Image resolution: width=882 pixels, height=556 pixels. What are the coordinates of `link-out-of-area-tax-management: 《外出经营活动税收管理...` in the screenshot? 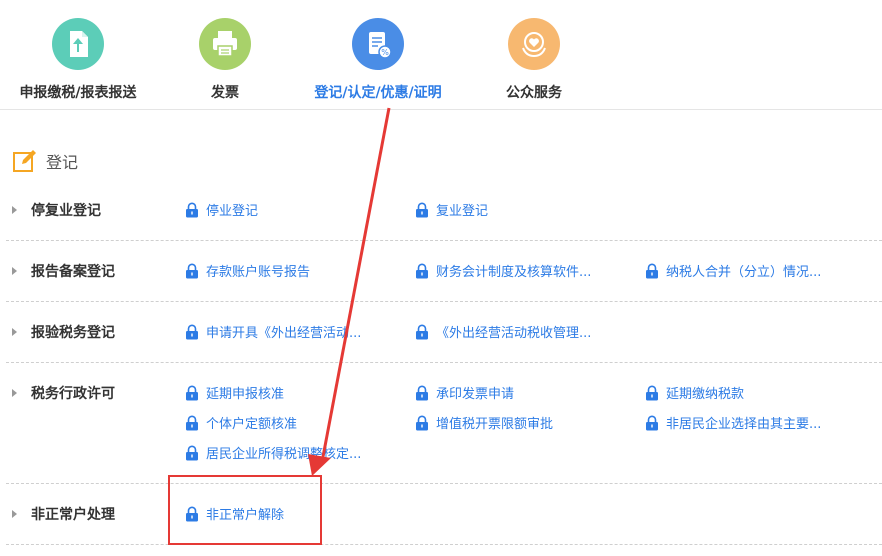 It's located at (503, 331).